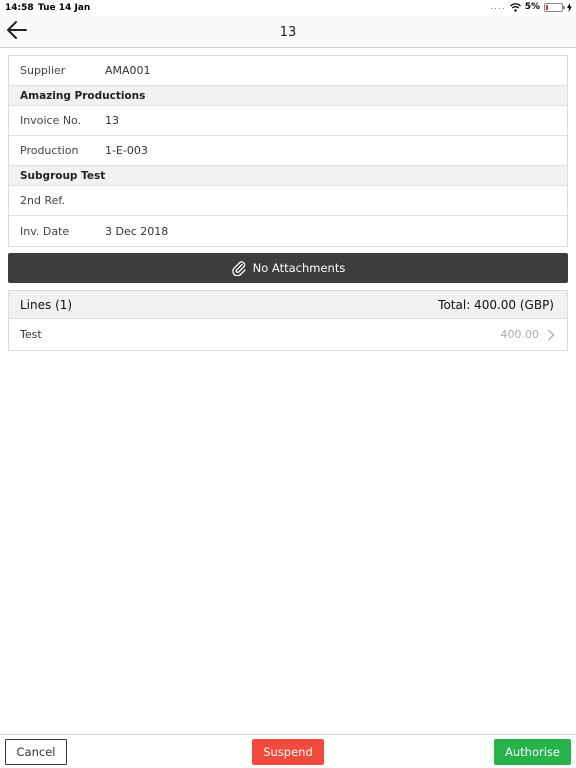  I want to click on action-bar: Cancel Suspend Authorise, so click(288, 751).